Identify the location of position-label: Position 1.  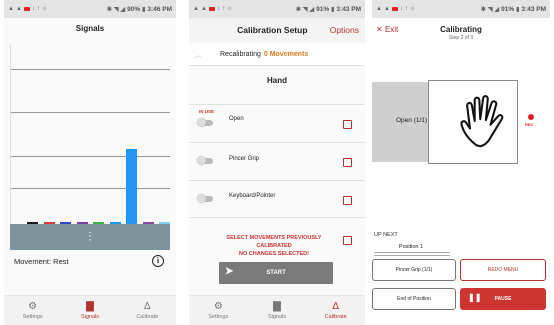
(411, 247).